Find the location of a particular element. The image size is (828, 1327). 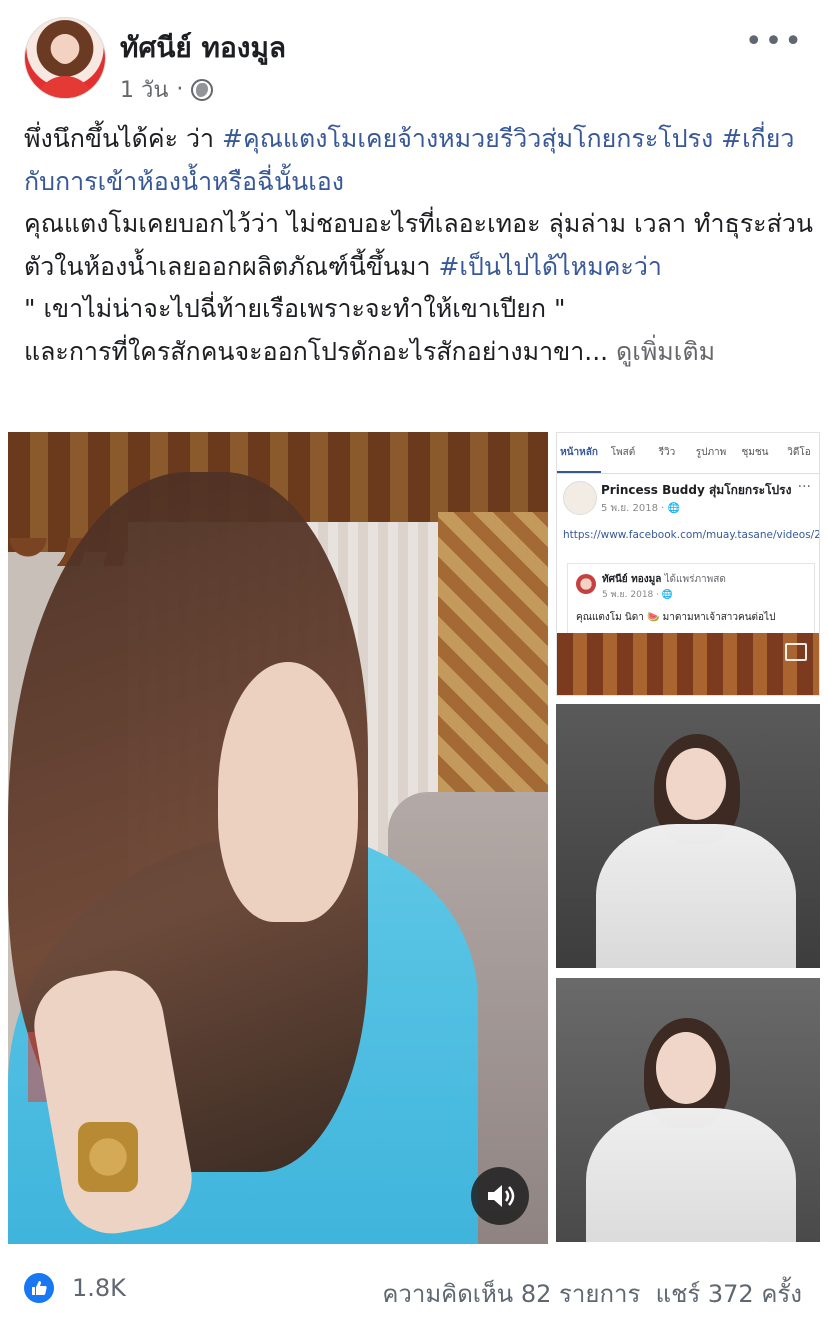

screenshot-page-date: 5 พ.ย. 2018 · 🌐 is located at coordinates (640, 508).